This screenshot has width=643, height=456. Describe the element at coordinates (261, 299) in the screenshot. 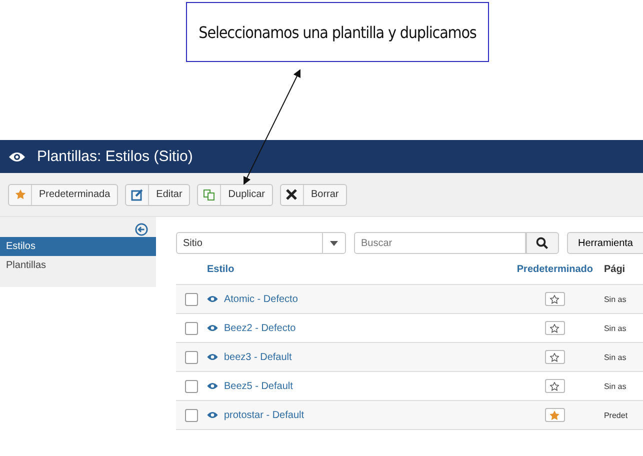

I see `style-link: Atomic - Defecto` at that location.